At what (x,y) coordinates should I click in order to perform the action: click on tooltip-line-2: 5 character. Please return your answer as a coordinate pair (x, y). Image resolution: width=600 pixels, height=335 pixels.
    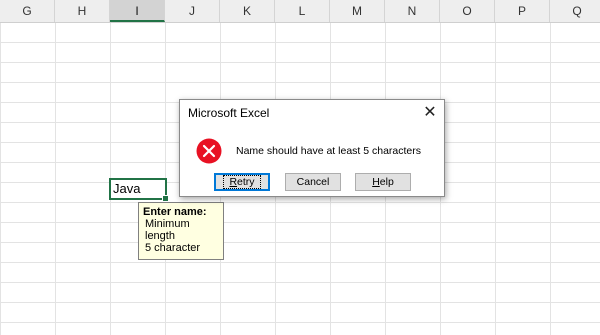
    Looking at the image, I should click on (173, 248).